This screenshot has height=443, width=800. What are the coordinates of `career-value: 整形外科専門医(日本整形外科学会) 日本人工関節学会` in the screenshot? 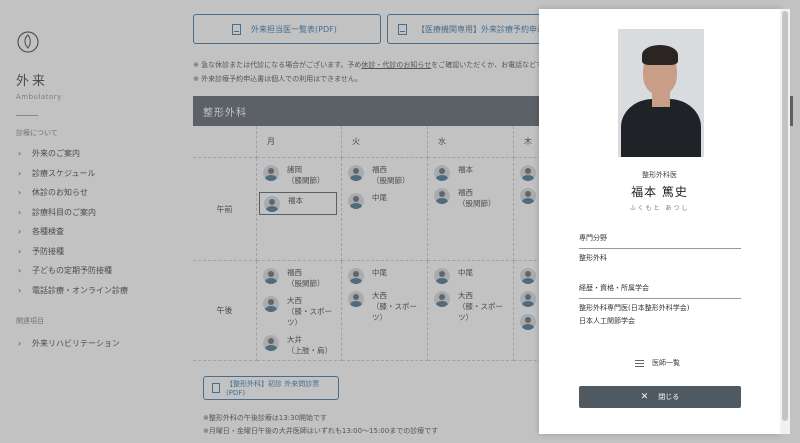 It's located at (634, 315).